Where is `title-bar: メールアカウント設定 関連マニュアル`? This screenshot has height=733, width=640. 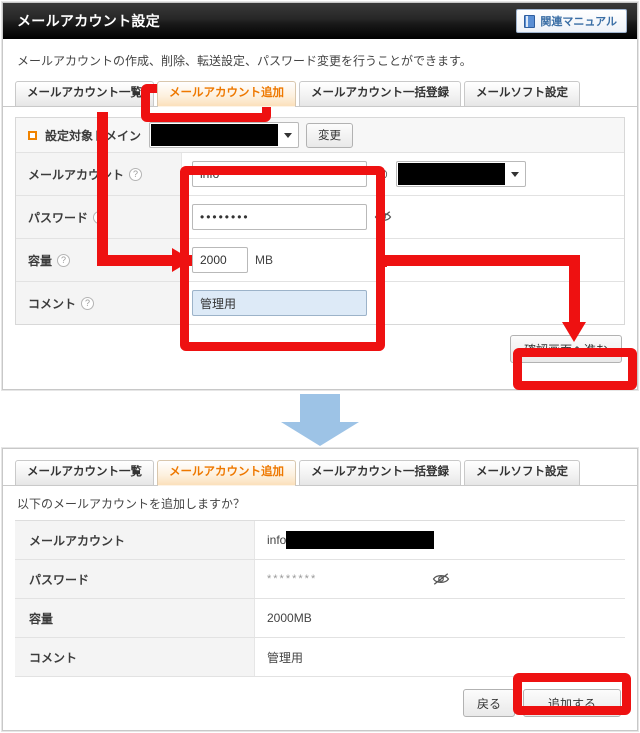
title-bar: メールアカウント設定 関連マニュアル is located at coordinates (320, 21).